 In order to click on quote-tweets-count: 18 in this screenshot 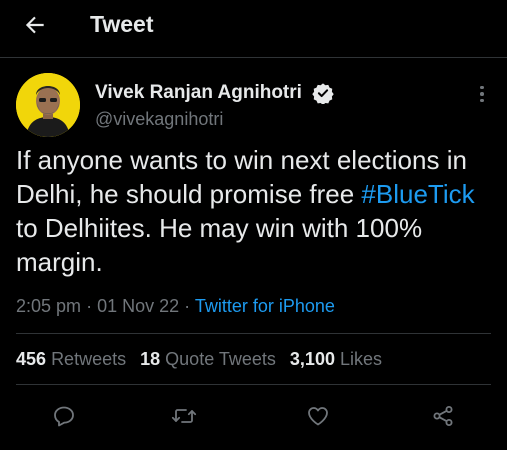, I will do `click(150, 359)`.